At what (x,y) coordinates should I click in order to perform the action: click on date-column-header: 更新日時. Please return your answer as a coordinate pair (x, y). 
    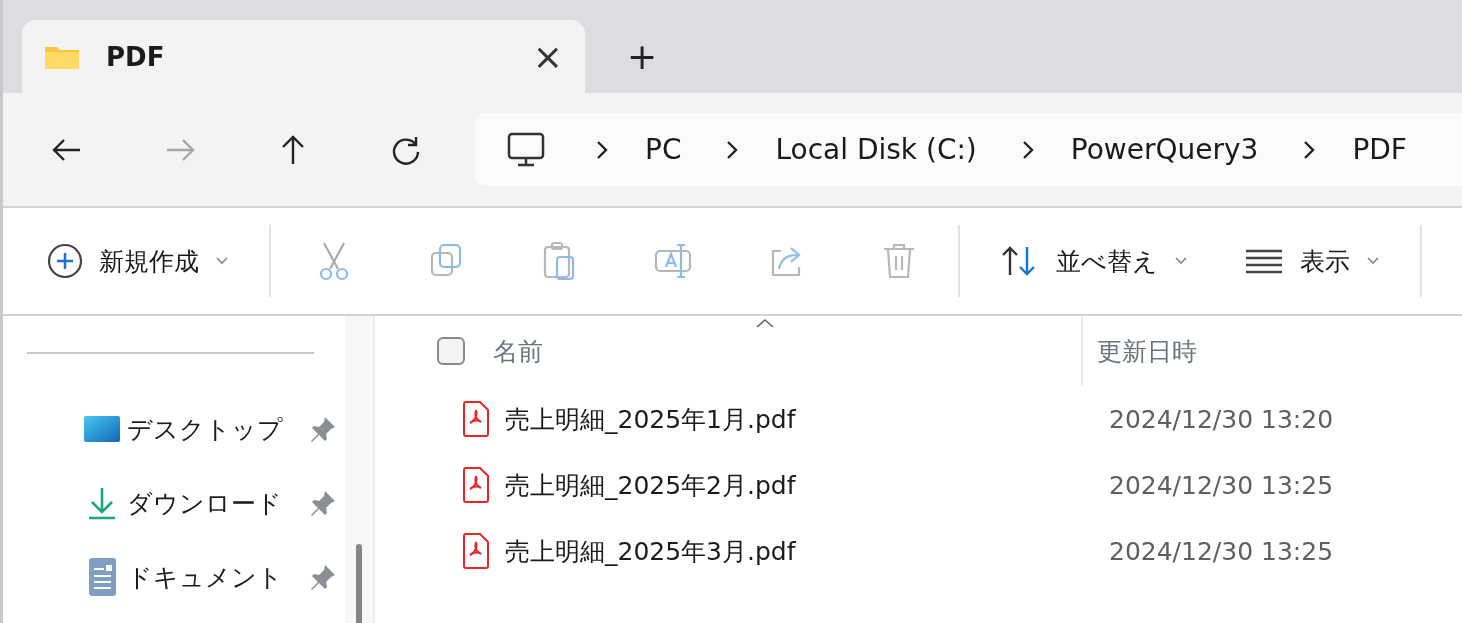
    Looking at the image, I should click on (1139, 351).